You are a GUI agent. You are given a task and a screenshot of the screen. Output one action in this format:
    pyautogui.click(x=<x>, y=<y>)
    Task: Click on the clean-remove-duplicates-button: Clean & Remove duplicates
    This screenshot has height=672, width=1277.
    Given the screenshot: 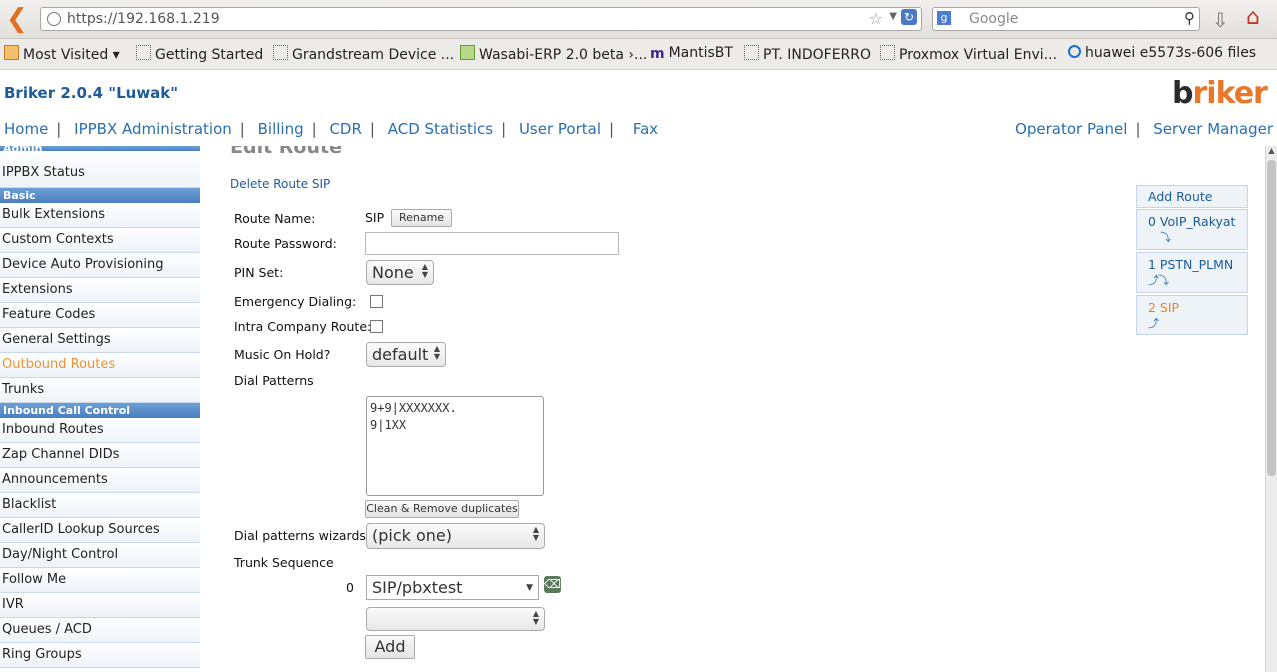 What is the action you would take?
    pyautogui.click(x=442, y=509)
    